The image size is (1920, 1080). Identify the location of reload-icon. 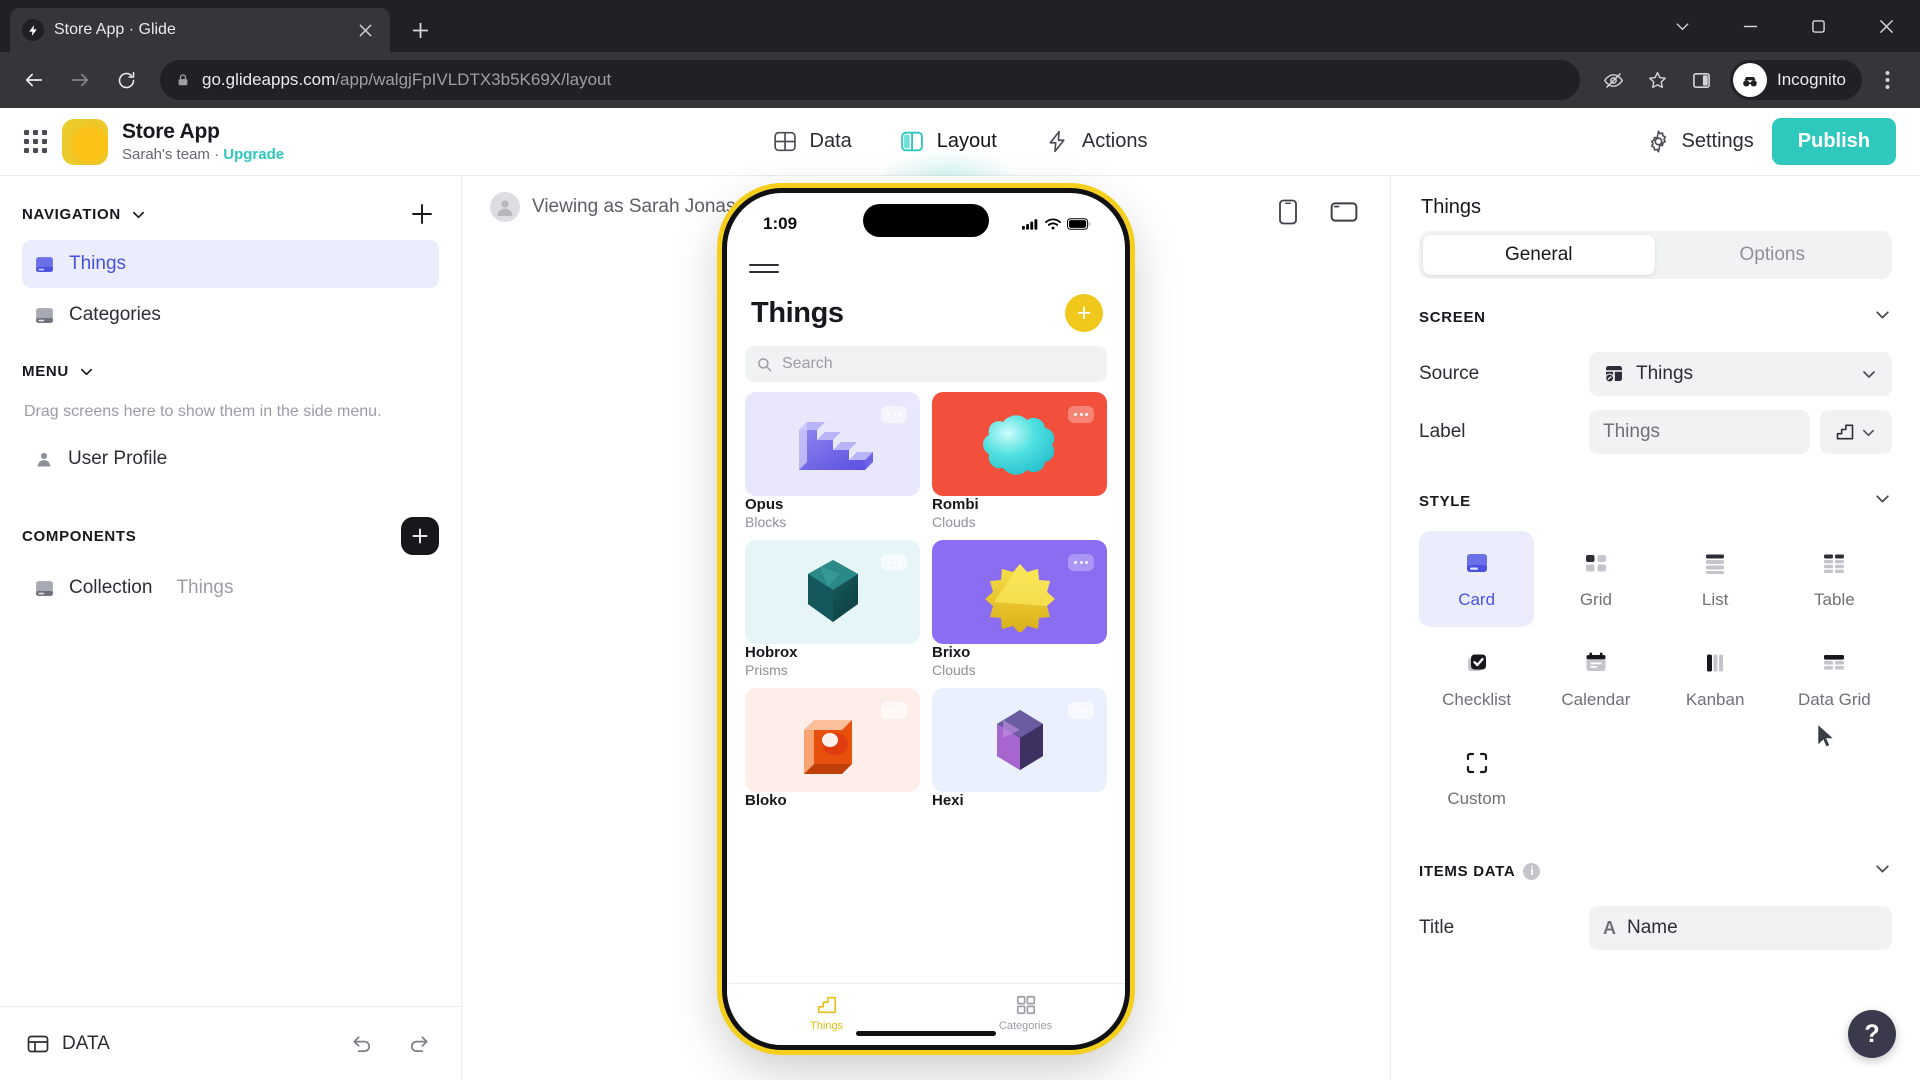
(126, 80).